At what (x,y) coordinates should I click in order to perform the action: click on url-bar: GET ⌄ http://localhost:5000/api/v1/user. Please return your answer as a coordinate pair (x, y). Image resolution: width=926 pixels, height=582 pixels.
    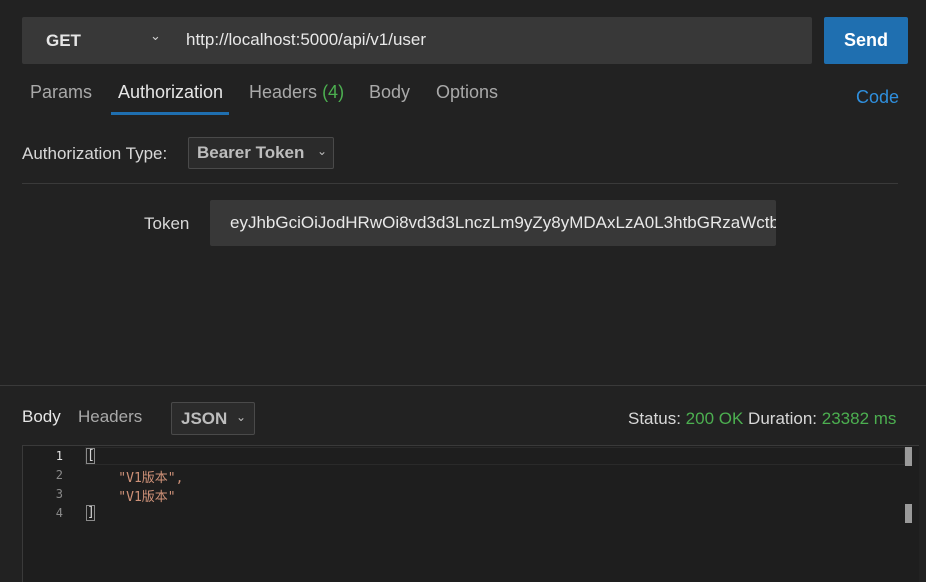
    Looking at the image, I should click on (417, 40).